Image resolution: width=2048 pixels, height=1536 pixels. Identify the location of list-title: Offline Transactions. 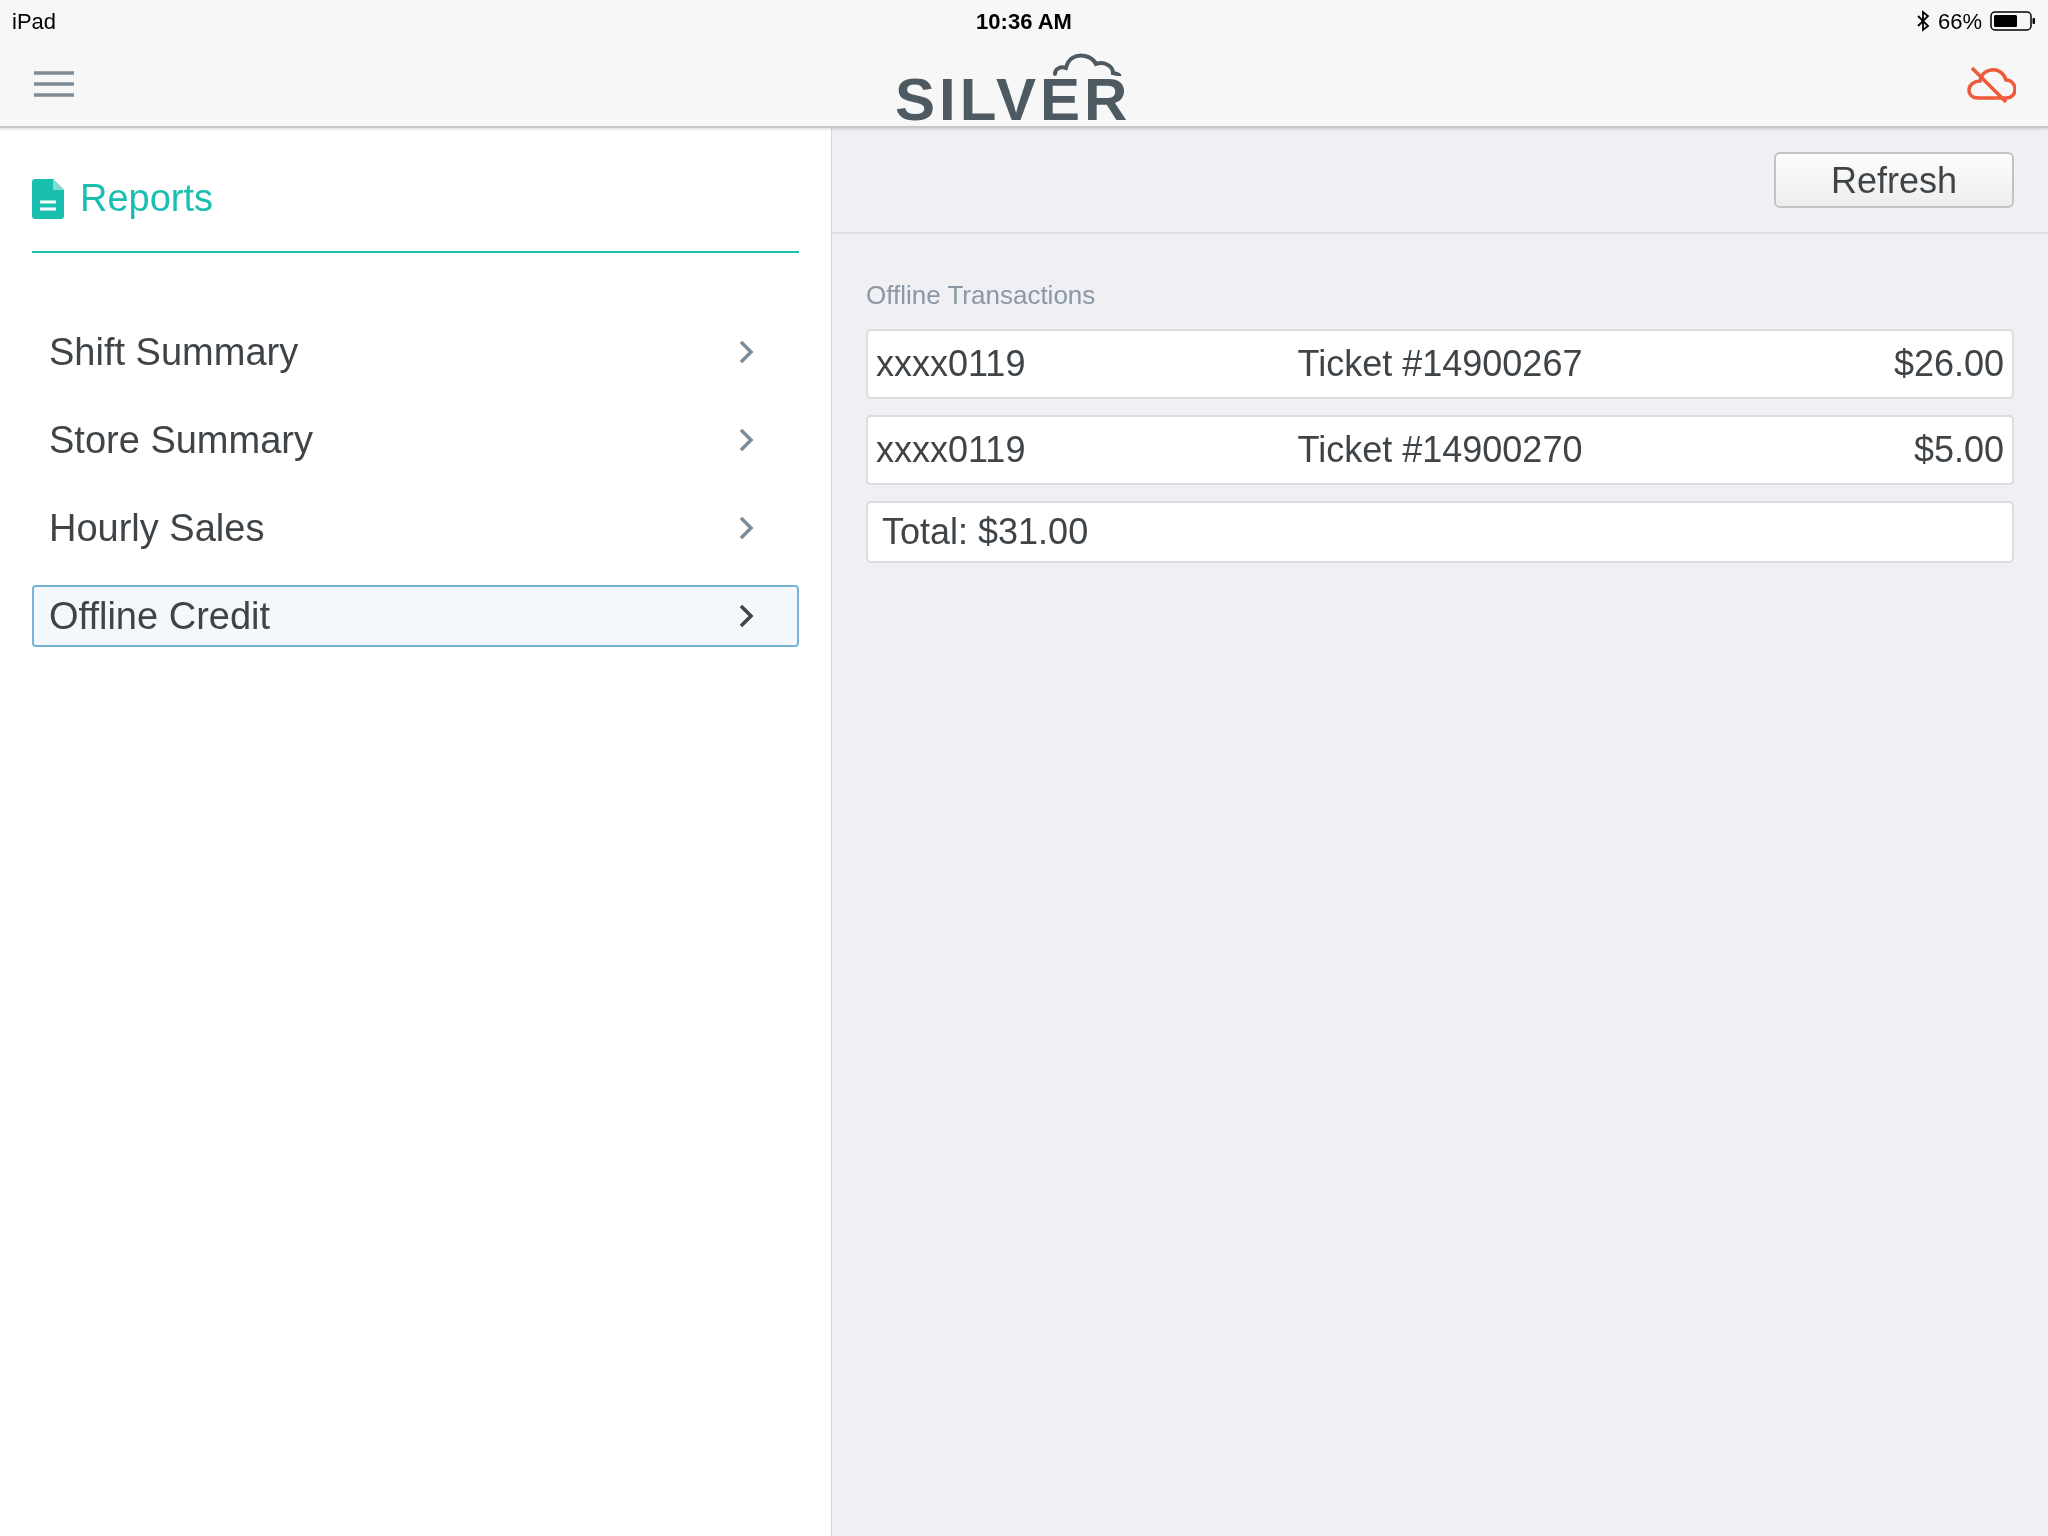
(981, 295).